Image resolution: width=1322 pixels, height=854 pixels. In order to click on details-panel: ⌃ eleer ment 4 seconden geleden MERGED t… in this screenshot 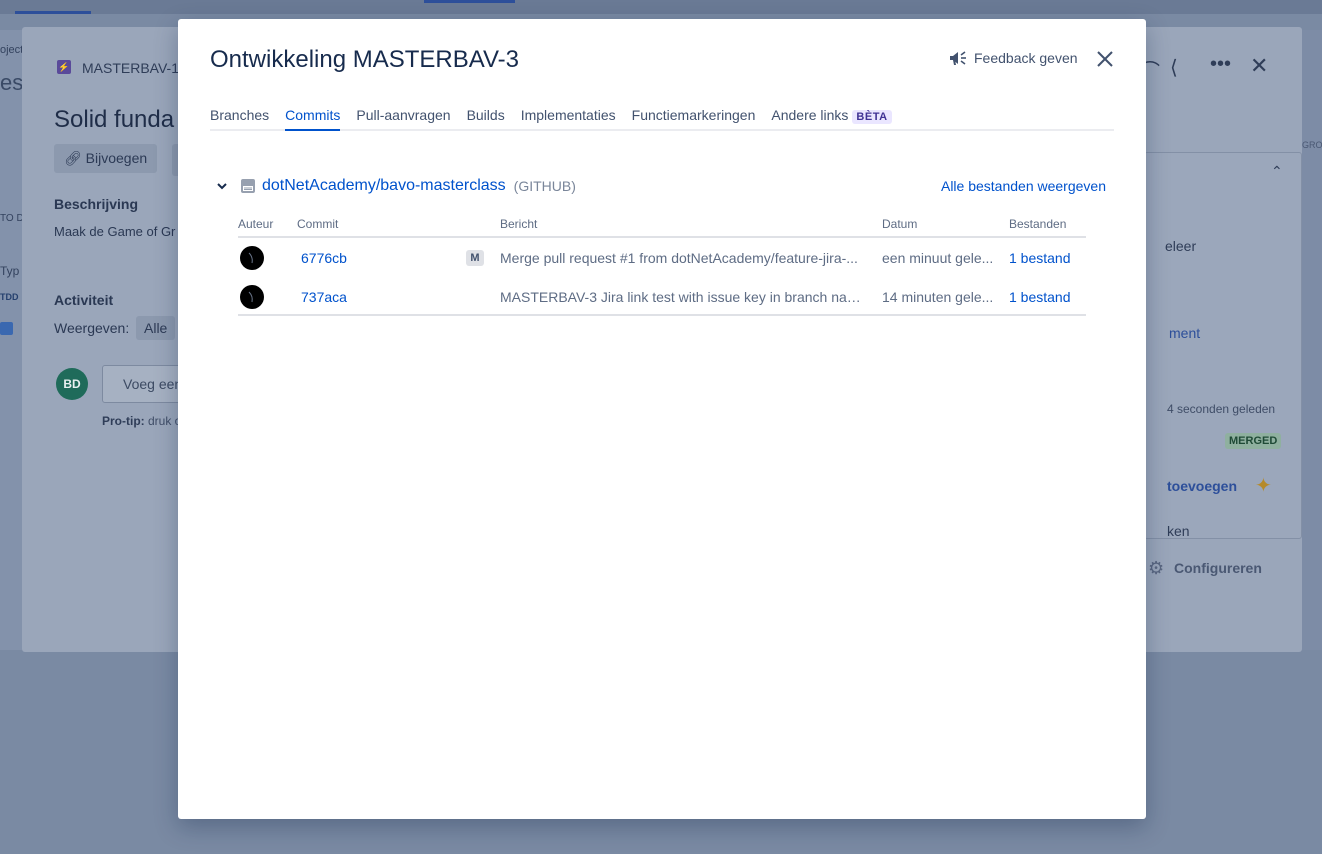, I will do `click(1223, 345)`.